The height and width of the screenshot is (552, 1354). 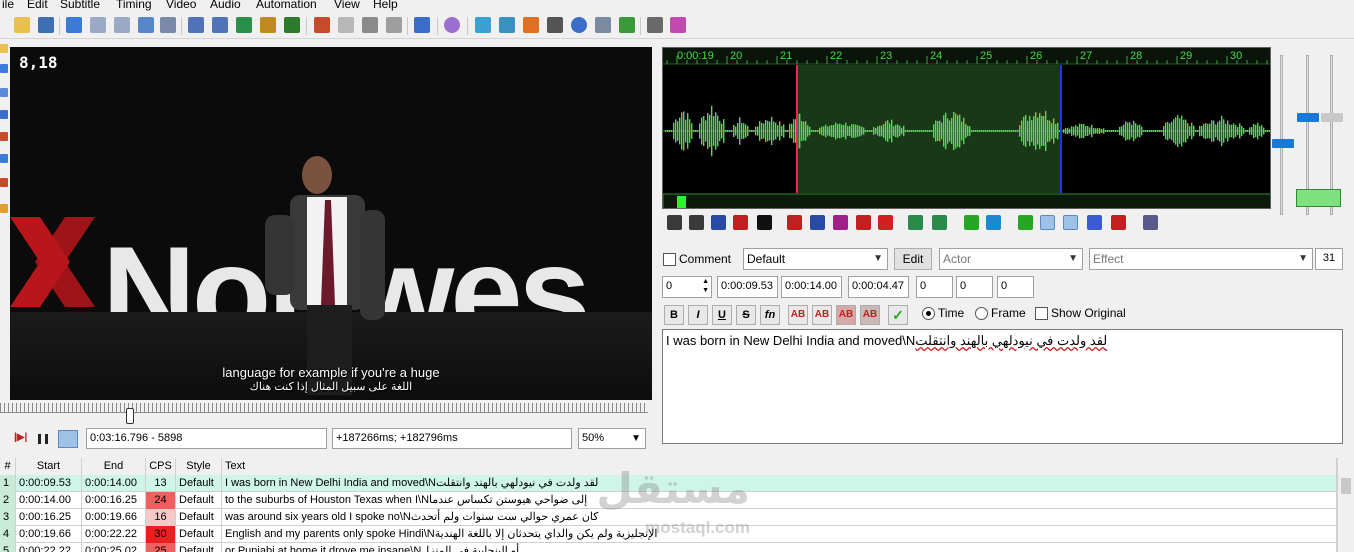 I want to click on time-radio, so click(x=928, y=313).